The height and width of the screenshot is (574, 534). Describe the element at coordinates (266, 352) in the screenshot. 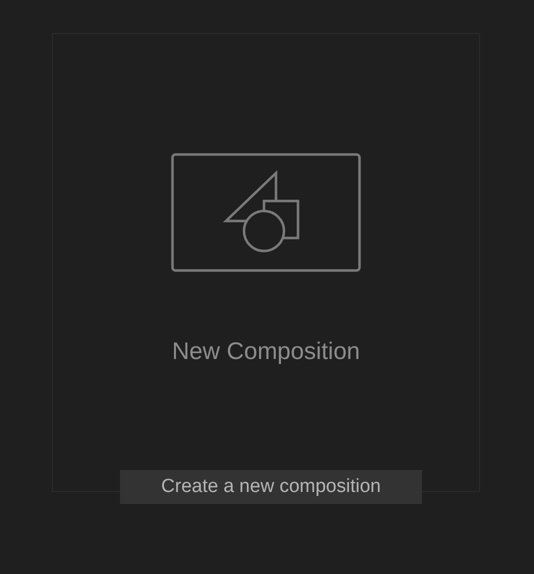

I see `card-title: New Composition` at that location.